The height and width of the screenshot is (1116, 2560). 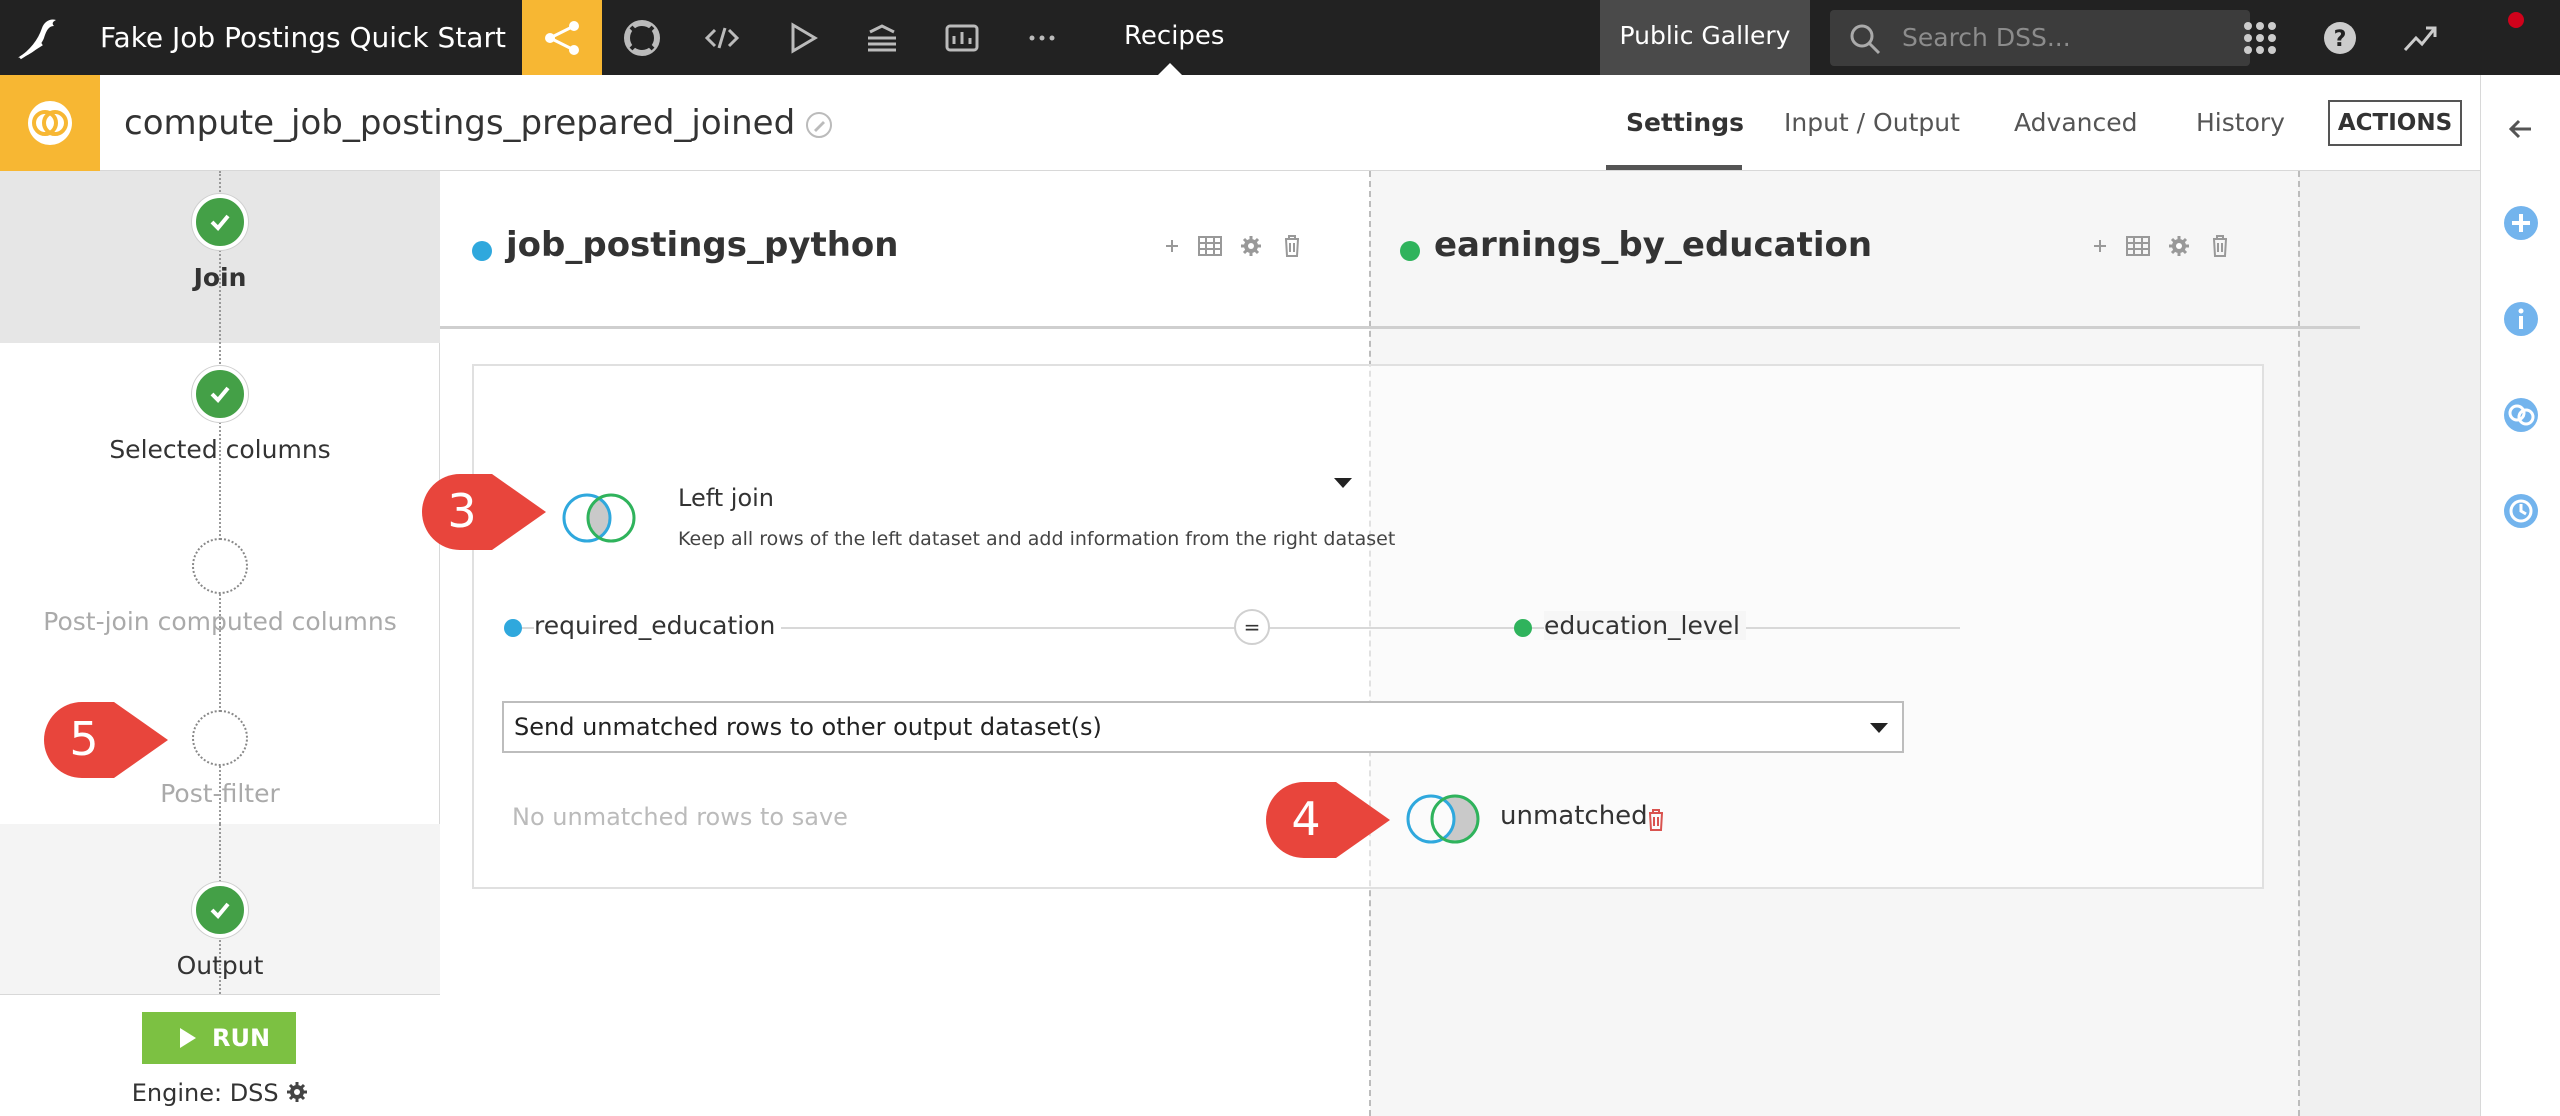 What do you see at coordinates (1865, 39) in the screenshot?
I see `search-icon` at bounding box center [1865, 39].